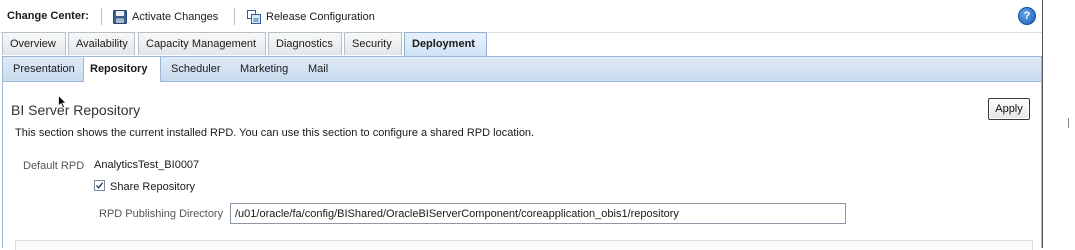 This screenshot has height=250, width=1075. Describe the element at coordinates (538, 213) in the screenshot. I see `rpd-publishing-directory-input` at that location.